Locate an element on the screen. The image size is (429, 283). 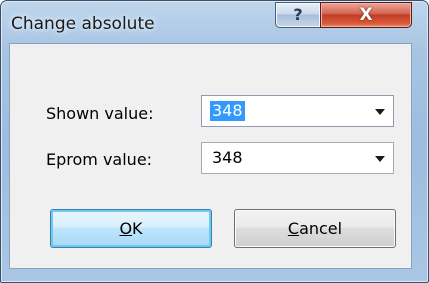
ok-mnemonic: O is located at coordinates (126, 228).